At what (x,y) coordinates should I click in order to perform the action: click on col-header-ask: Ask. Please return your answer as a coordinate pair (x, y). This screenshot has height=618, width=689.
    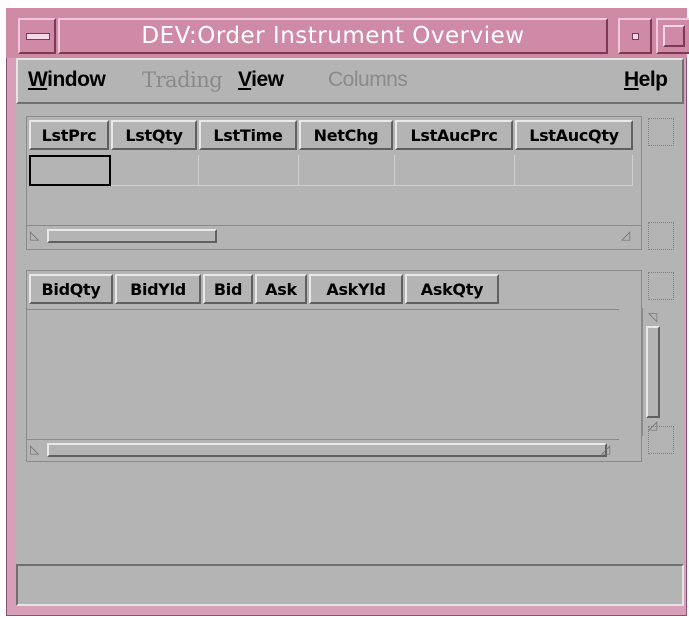
    Looking at the image, I should click on (281, 289).